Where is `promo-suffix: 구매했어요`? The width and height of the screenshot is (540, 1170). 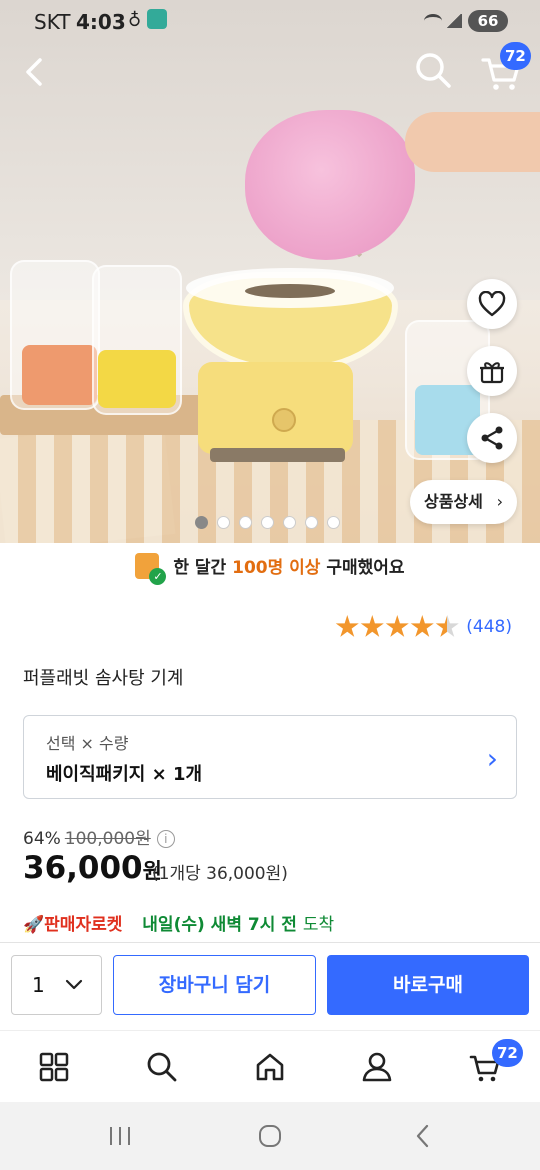
promo-suffix: 구매했어요 is located at coordinates (365, 568).